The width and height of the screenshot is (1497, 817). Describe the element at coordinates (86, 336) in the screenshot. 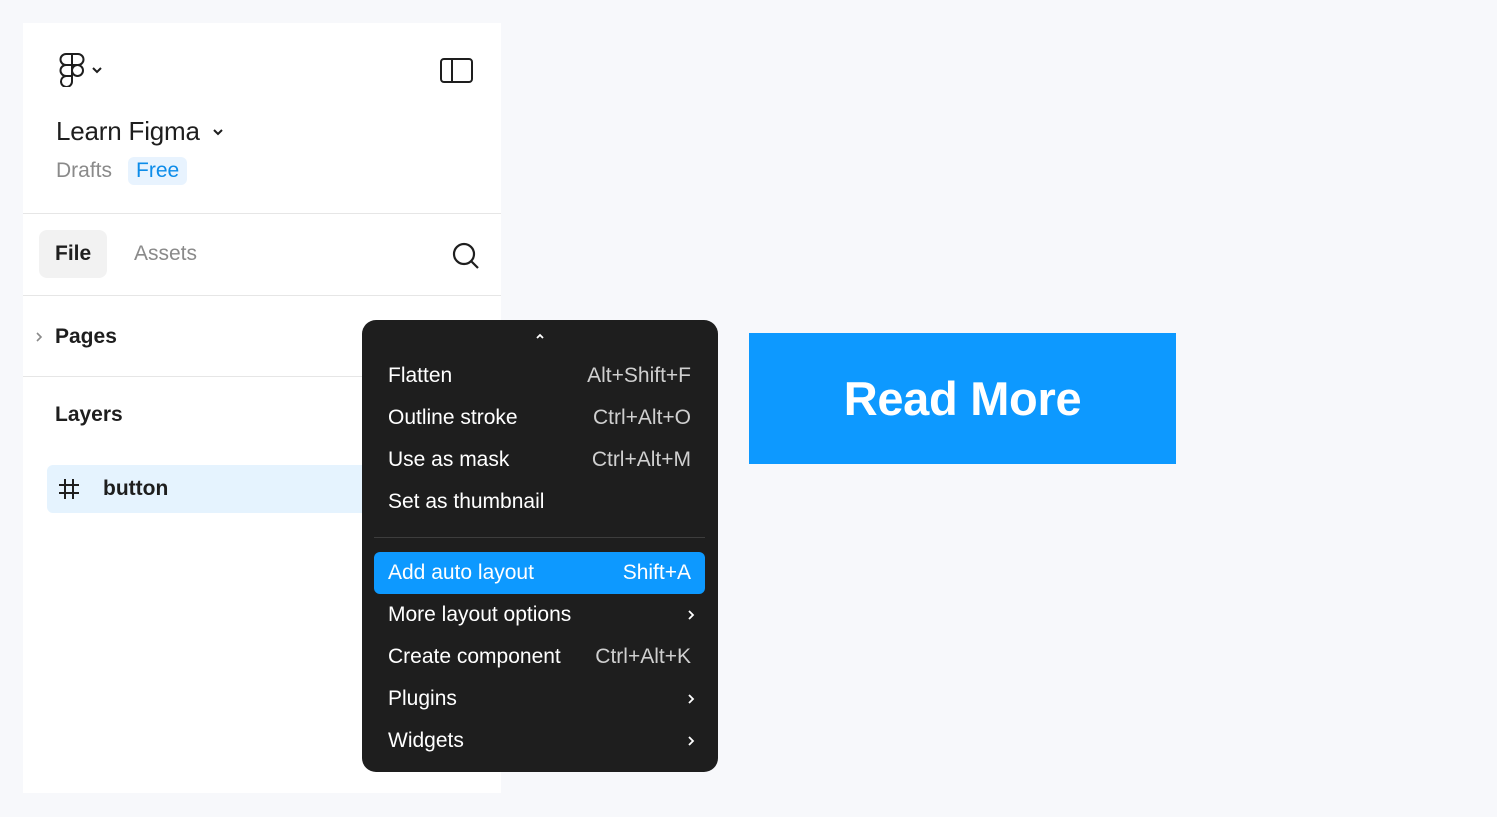

I see `pages-label: Pages` at that location.